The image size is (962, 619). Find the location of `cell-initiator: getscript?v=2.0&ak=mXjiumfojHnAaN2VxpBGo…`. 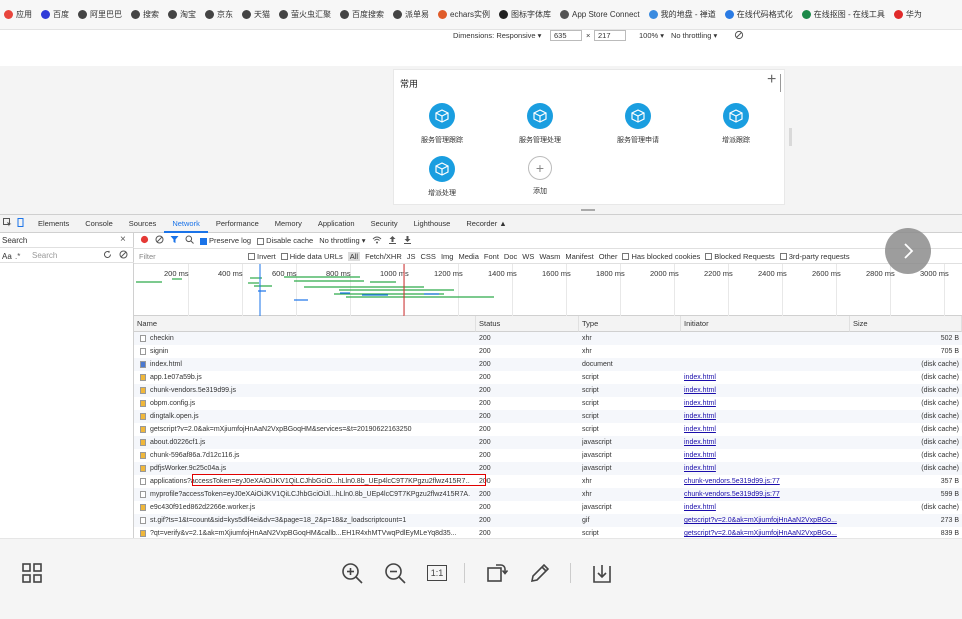

cell-initiator: getscript?v=2.0&ak=mXjiumfojHnAaN2VxpBGo… is located at coordinates (765, 520).